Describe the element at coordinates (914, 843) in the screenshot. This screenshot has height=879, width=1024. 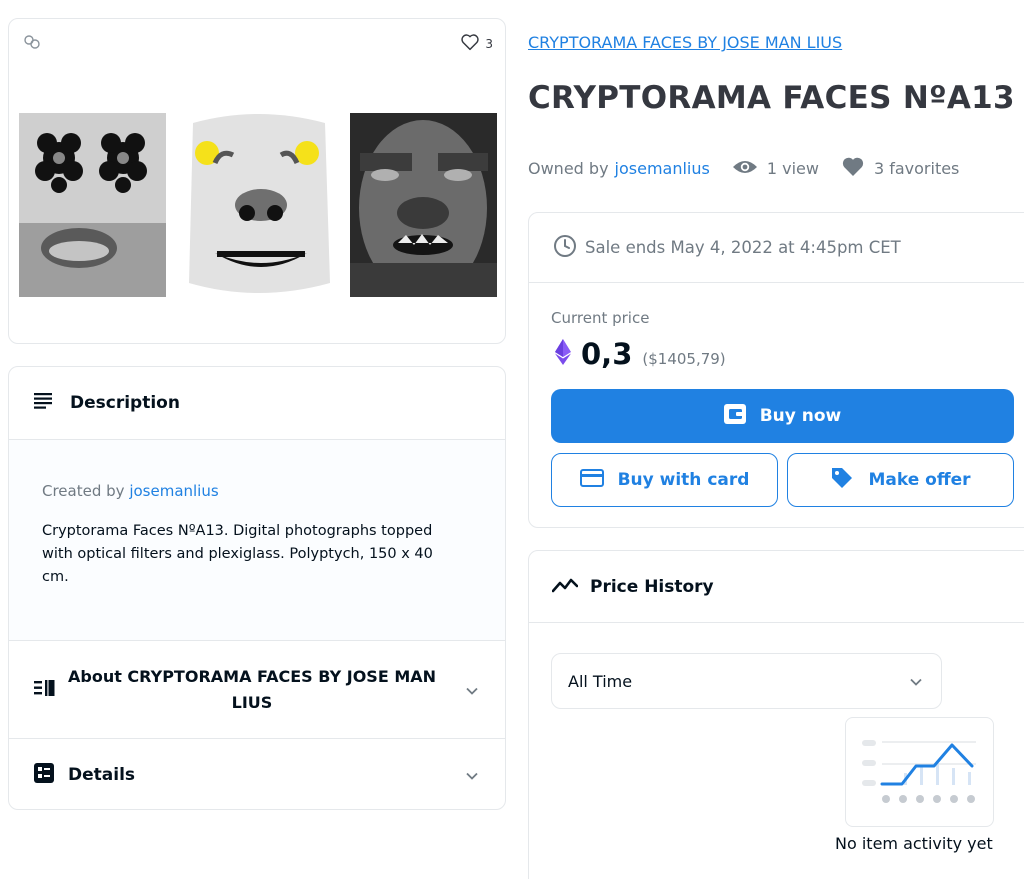
I see `no-activity-text: No item activity yet` at that location.